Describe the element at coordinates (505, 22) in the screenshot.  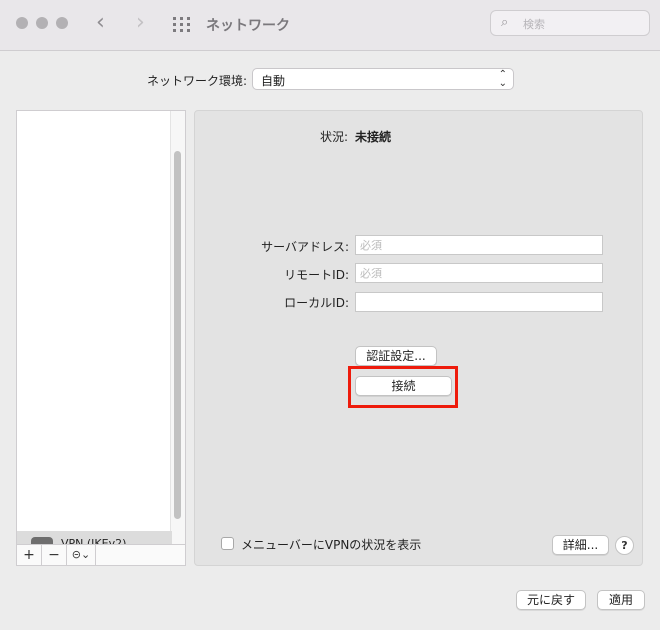
I see `search-icon: ⌕` at that location.